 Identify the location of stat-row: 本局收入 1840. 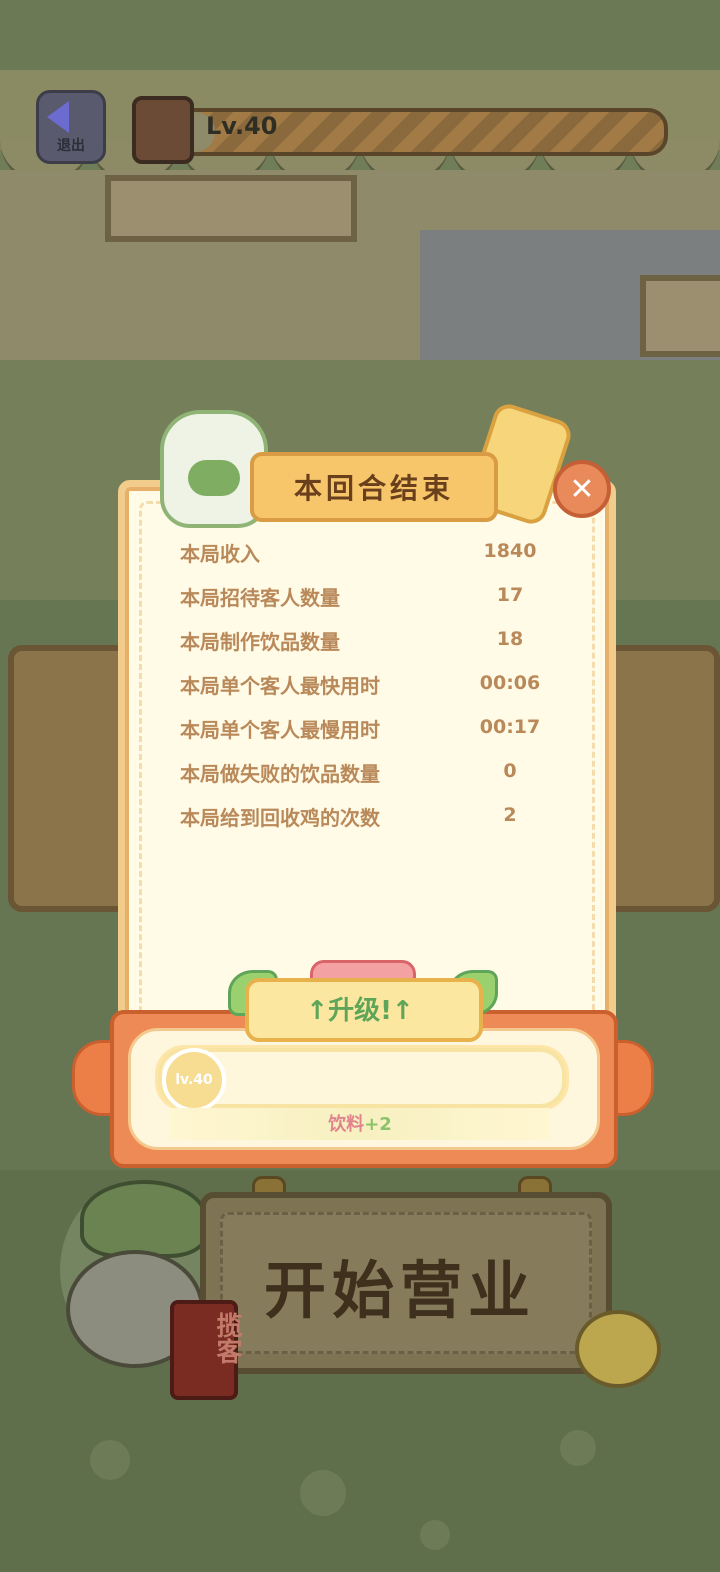
(370, 556).